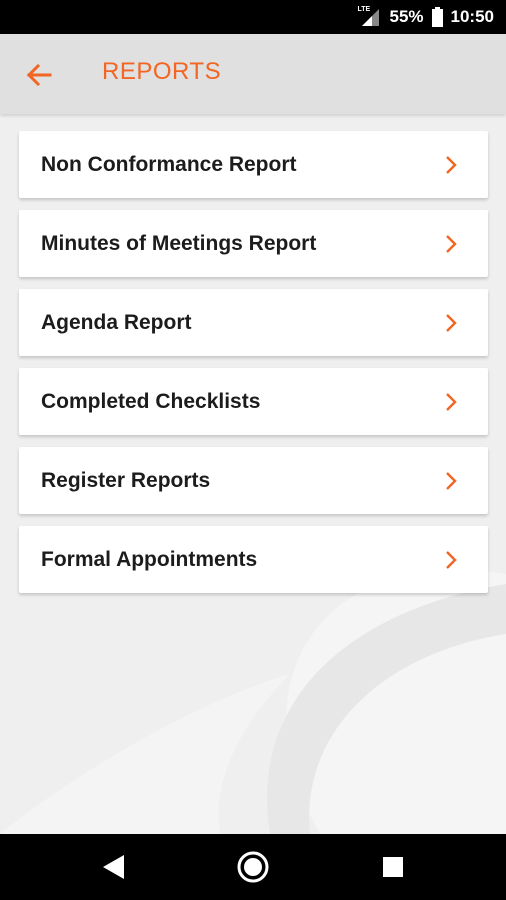  I want to click on status-bar: LTE 55% 10:50, so click(253, 17).